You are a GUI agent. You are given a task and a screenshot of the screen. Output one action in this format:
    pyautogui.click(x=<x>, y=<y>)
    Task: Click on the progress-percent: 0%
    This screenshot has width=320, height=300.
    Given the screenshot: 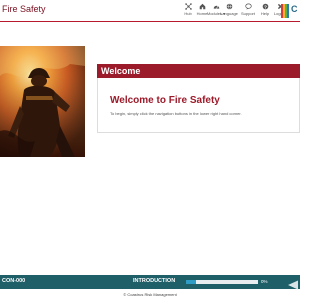 What is the action you would take?
    pyautogui.click(x=264, y=281)
    